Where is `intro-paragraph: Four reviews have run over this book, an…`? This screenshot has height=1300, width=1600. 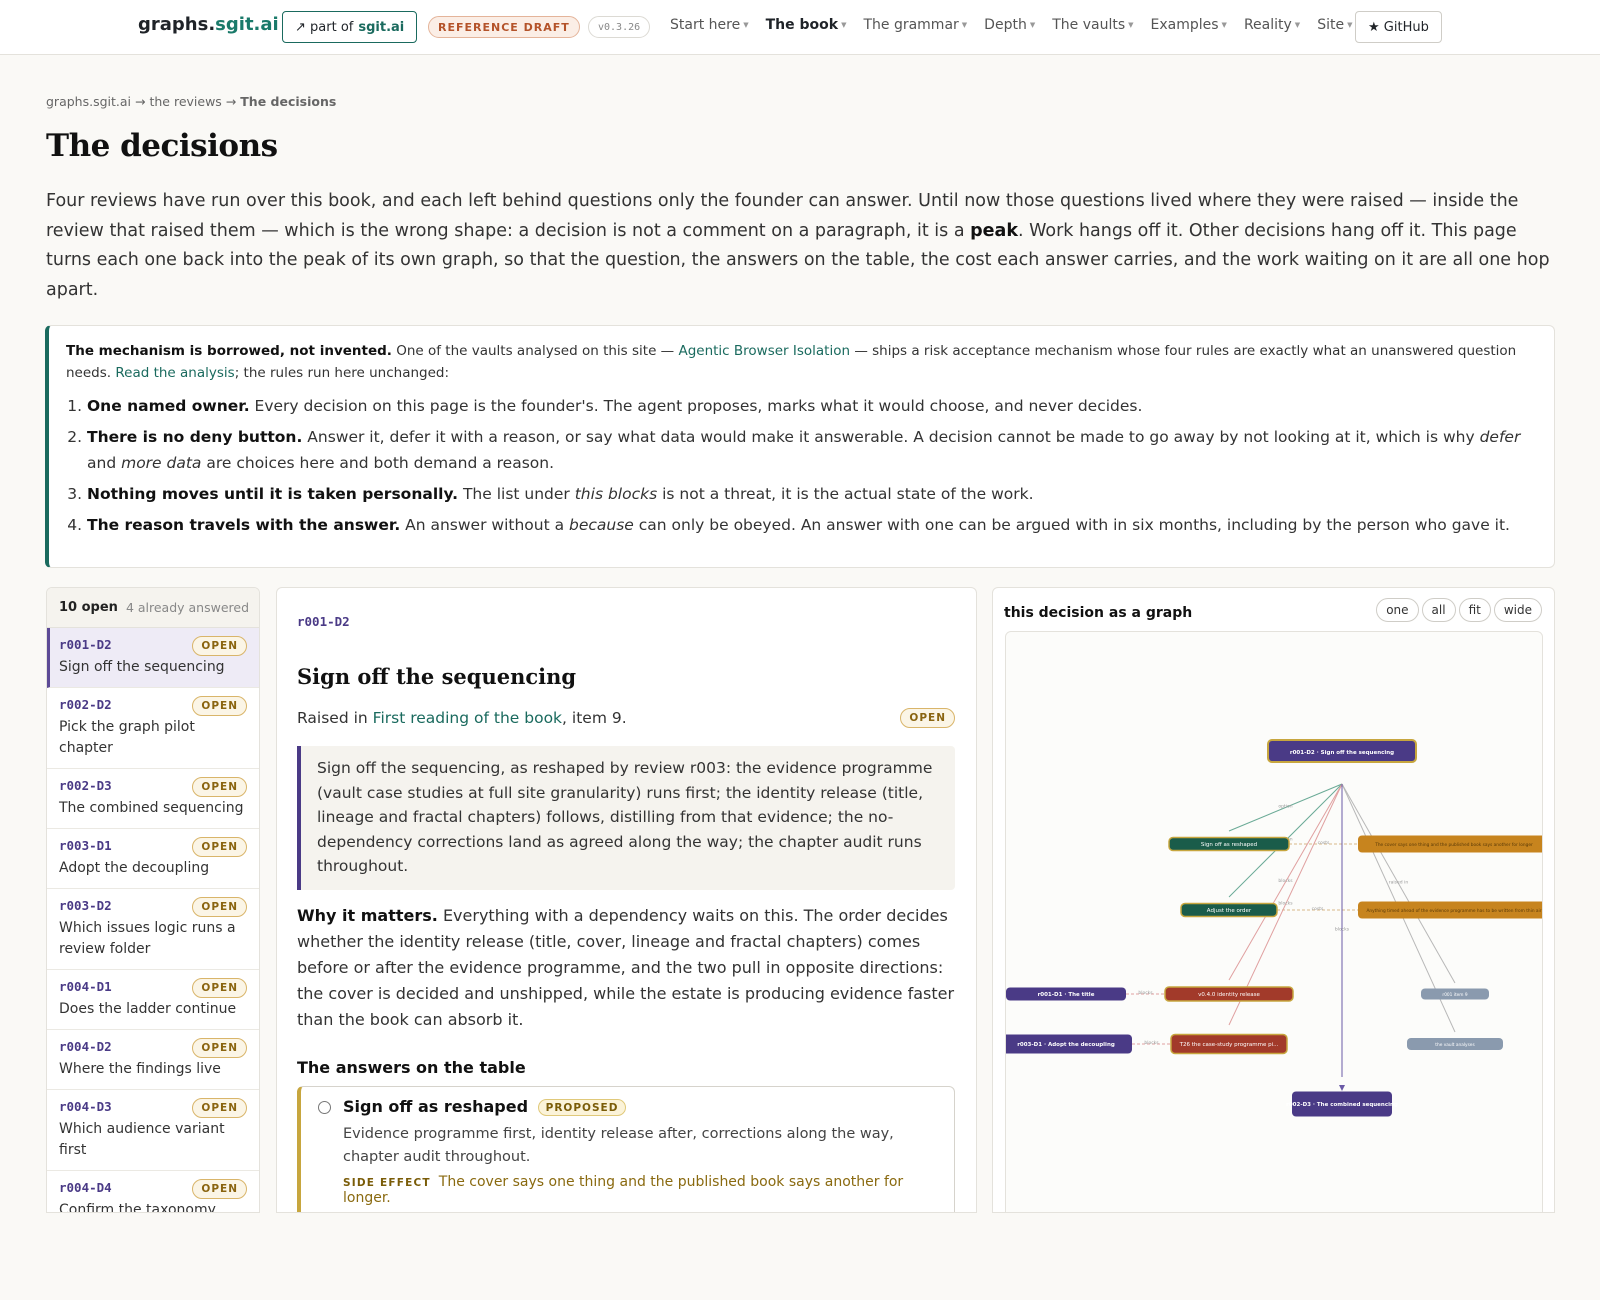
intro-paragraph: Four reviews have run over this book, an… is located at coordinates (798, 245).